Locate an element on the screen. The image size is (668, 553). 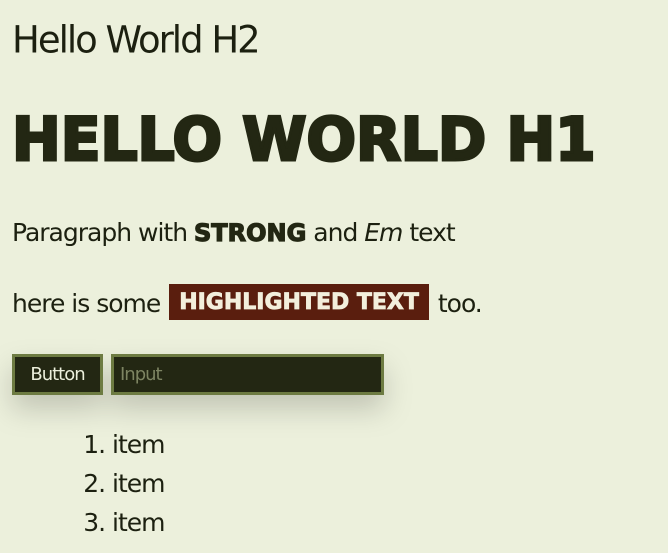
ordered-list: item item item is located at coordinates (88, 484).